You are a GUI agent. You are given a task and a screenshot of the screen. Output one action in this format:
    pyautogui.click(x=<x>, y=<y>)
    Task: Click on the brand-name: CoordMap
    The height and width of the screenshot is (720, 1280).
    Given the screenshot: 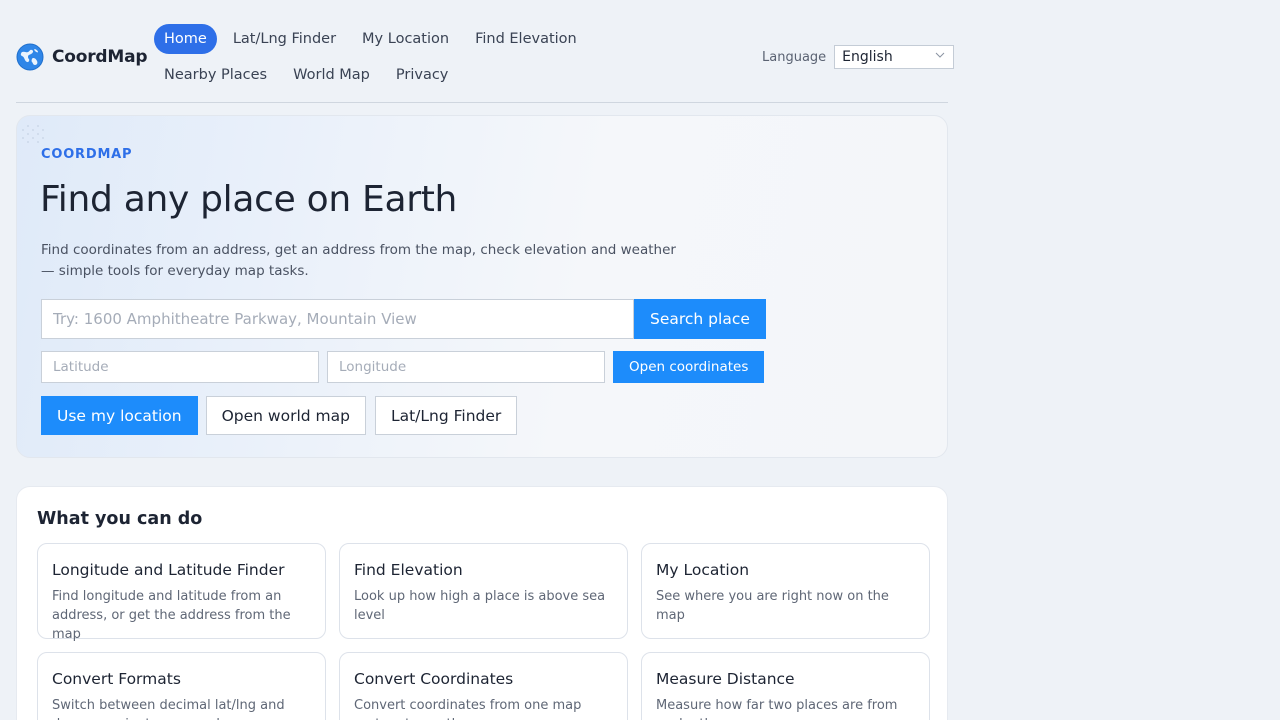 What is the action you would take?
    pyautogui.click(x=100, y=57)
    